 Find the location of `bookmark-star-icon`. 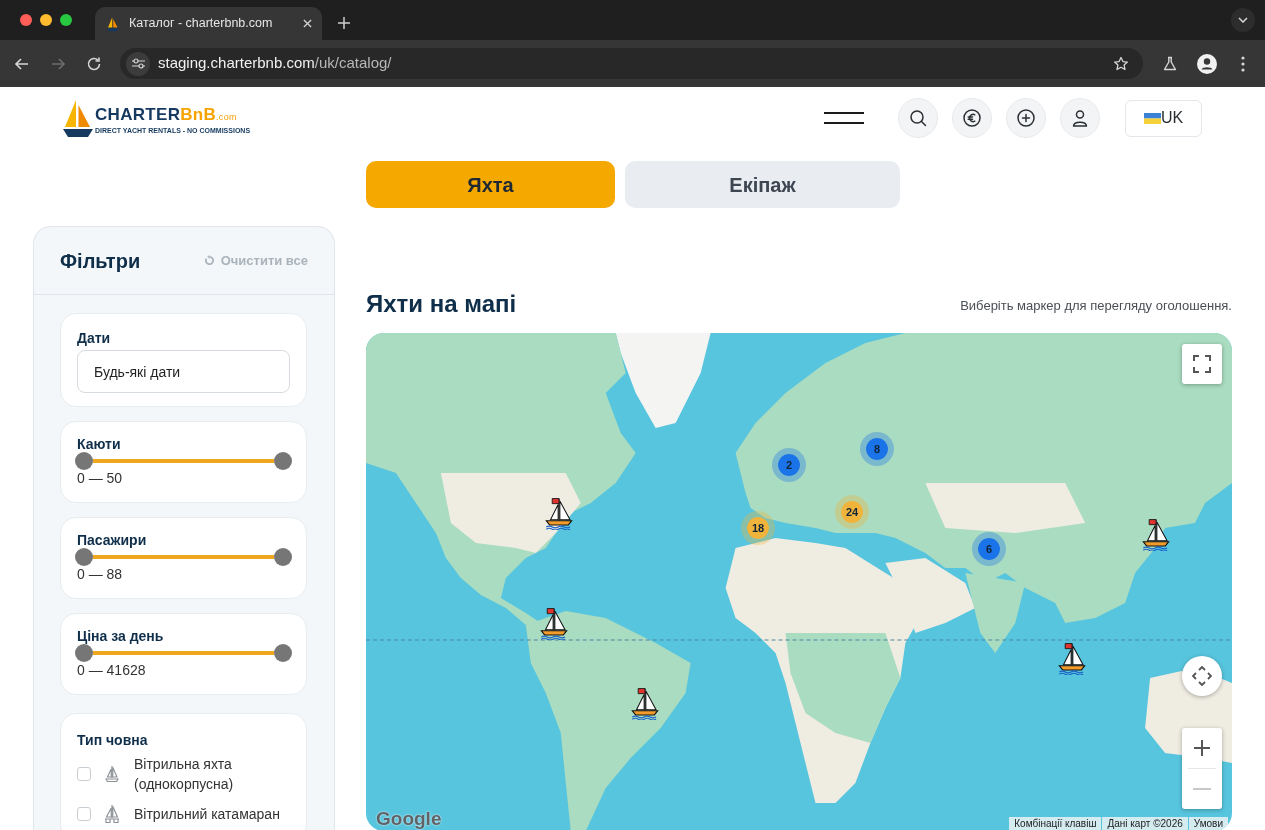

bookmark-star-icon is located at coordinates (1121, 63).